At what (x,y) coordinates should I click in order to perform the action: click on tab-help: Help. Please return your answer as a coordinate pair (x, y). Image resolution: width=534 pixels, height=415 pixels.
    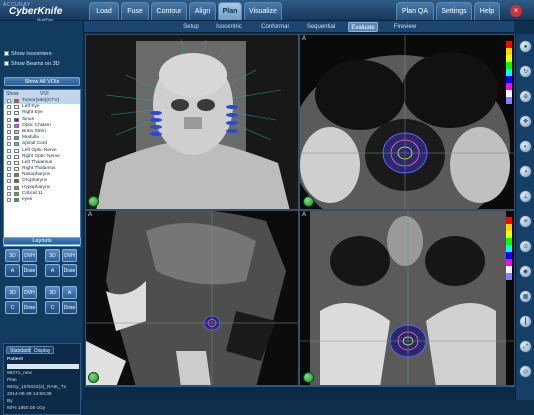
    Looking at the image, I should click on (487, 11).